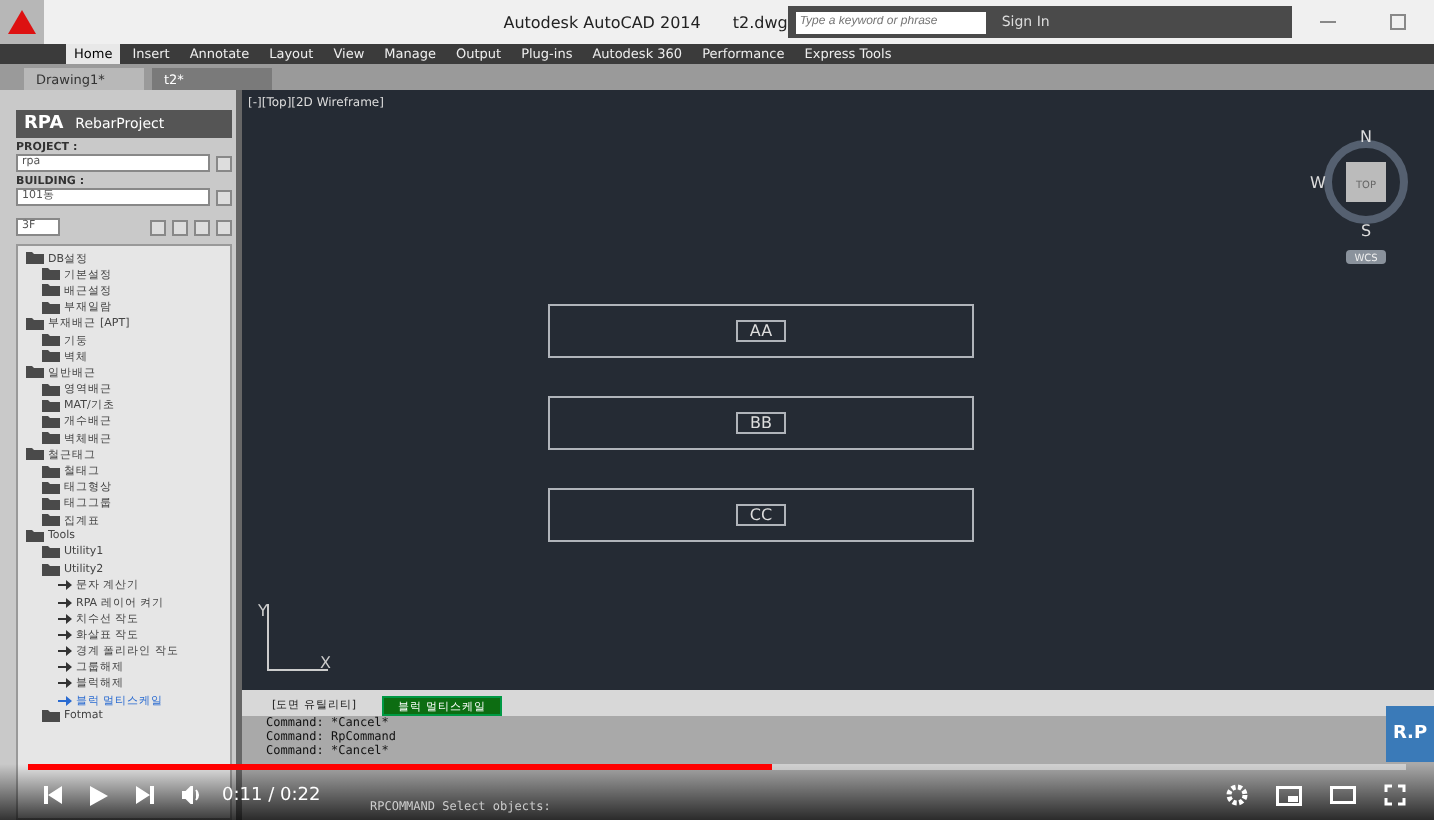 This screenshot has height=820, width=1434. I want to click on miniplayer-icon, so click(1289, 795).